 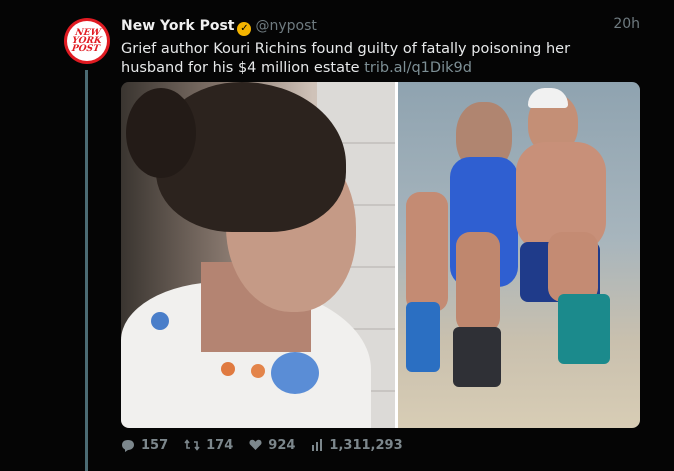 I want to click on tweet-link: trib.al/q1Dik9d, so click(x=418, y=68).